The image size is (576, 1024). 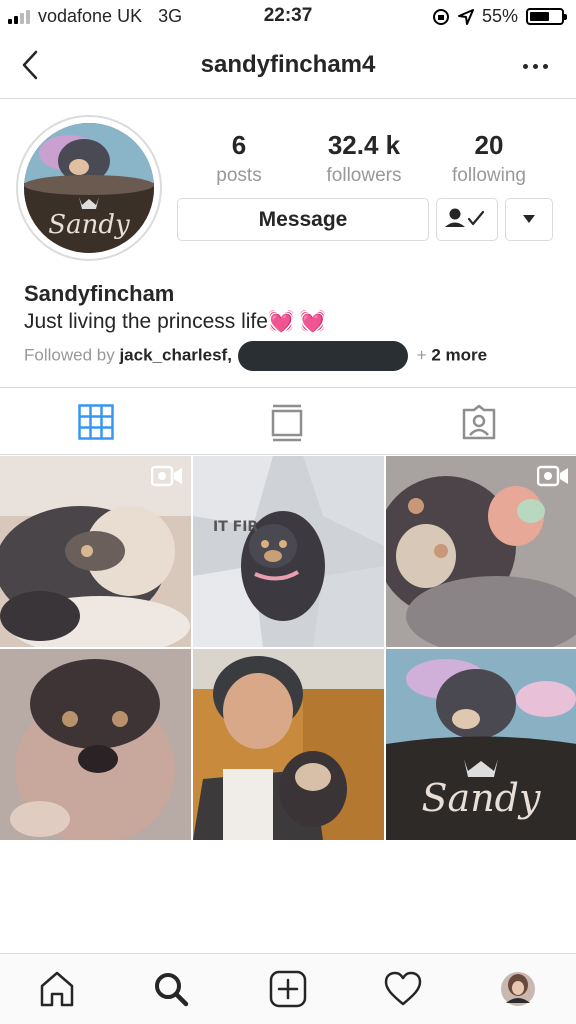 I want to click on grid-icon, so click(x=96, y=422).